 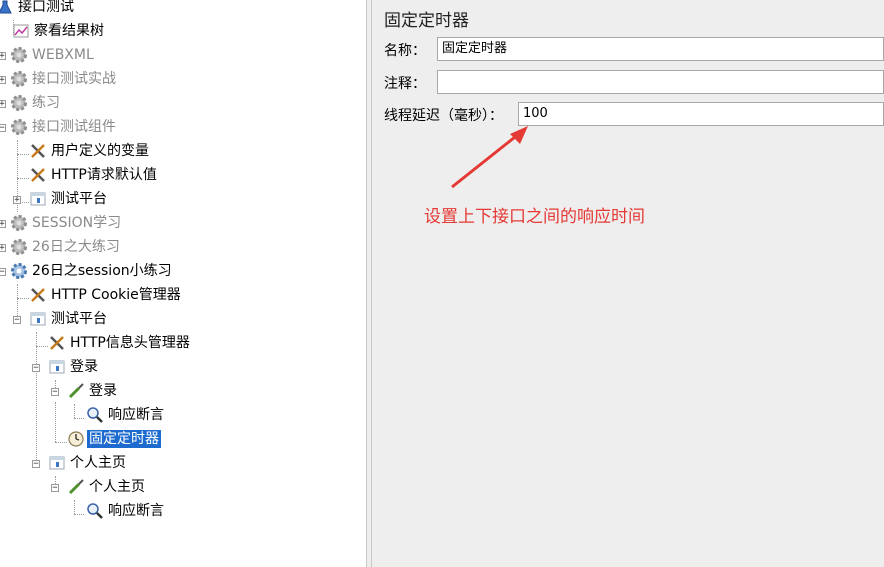 What do you see at coordinates (534, 217) in the screenshot?
I see `annotation-text: 设置上下接口之间的响应时间` at bounding box center [534, 217].